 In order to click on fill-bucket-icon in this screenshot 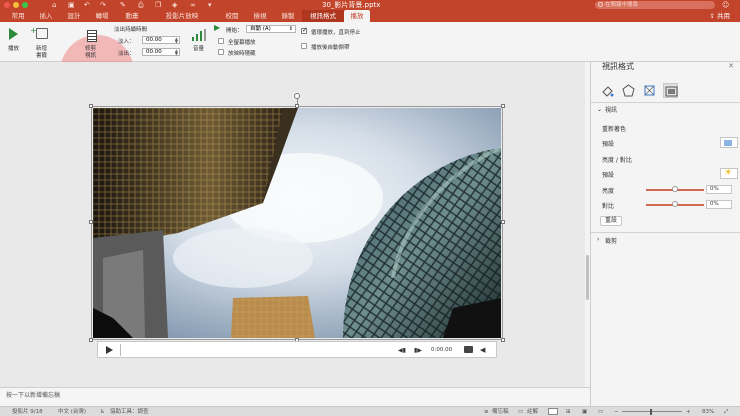, I will do `click(607, 90)`.